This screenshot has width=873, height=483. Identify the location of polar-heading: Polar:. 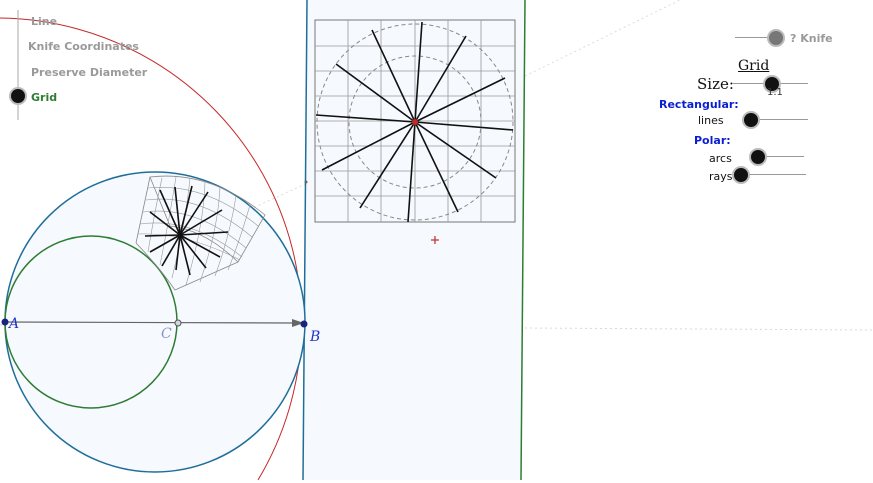
(712, 140).